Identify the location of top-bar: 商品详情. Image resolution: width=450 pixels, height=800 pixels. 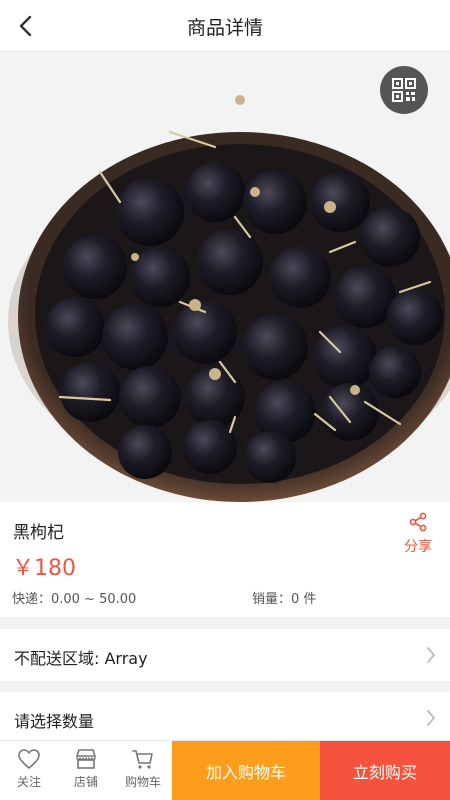
(225, 26).